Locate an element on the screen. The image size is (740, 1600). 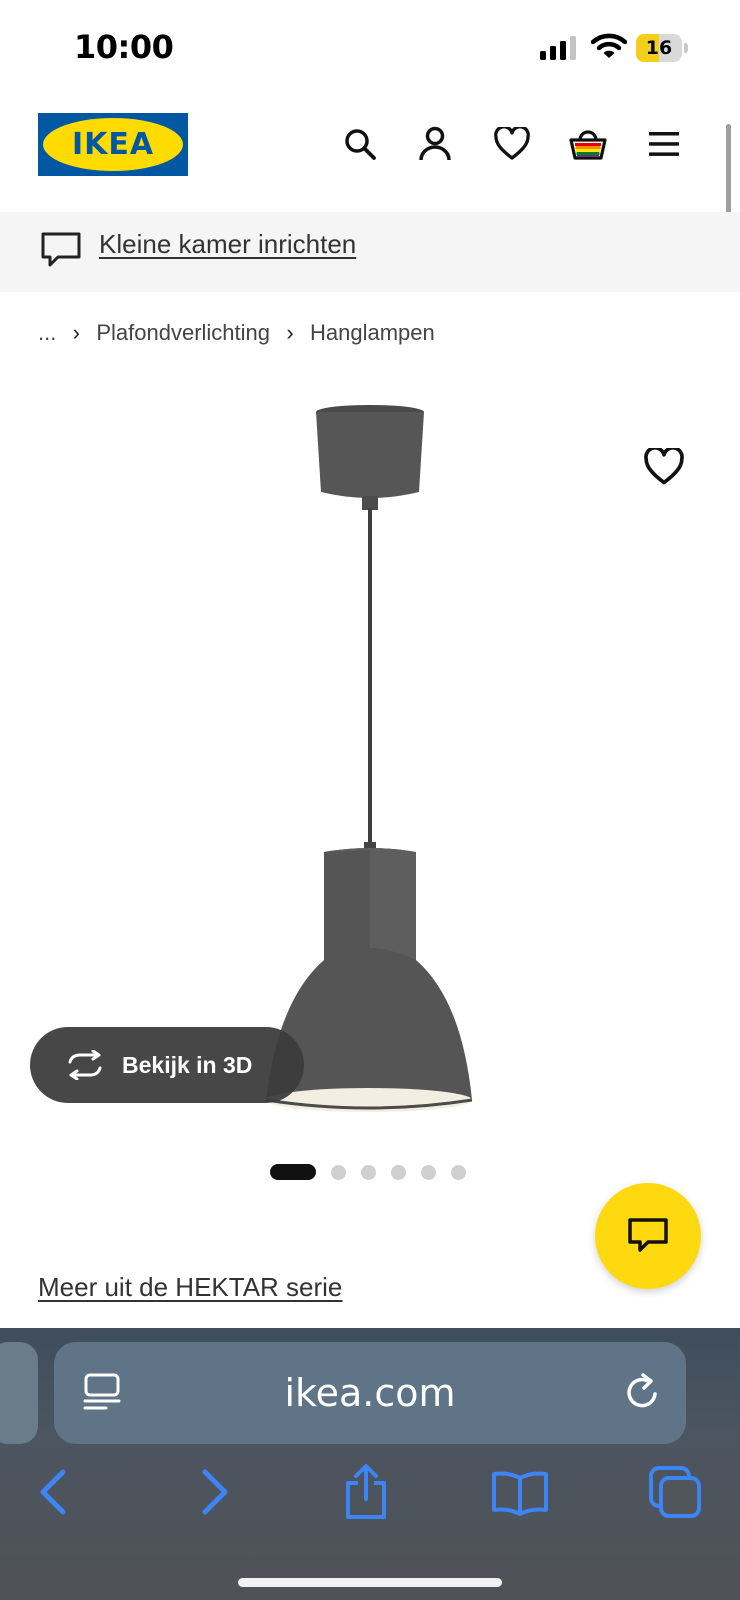
breadcrumb-pendant-lamps: Hanglampen is located at coordinates (372, 333).